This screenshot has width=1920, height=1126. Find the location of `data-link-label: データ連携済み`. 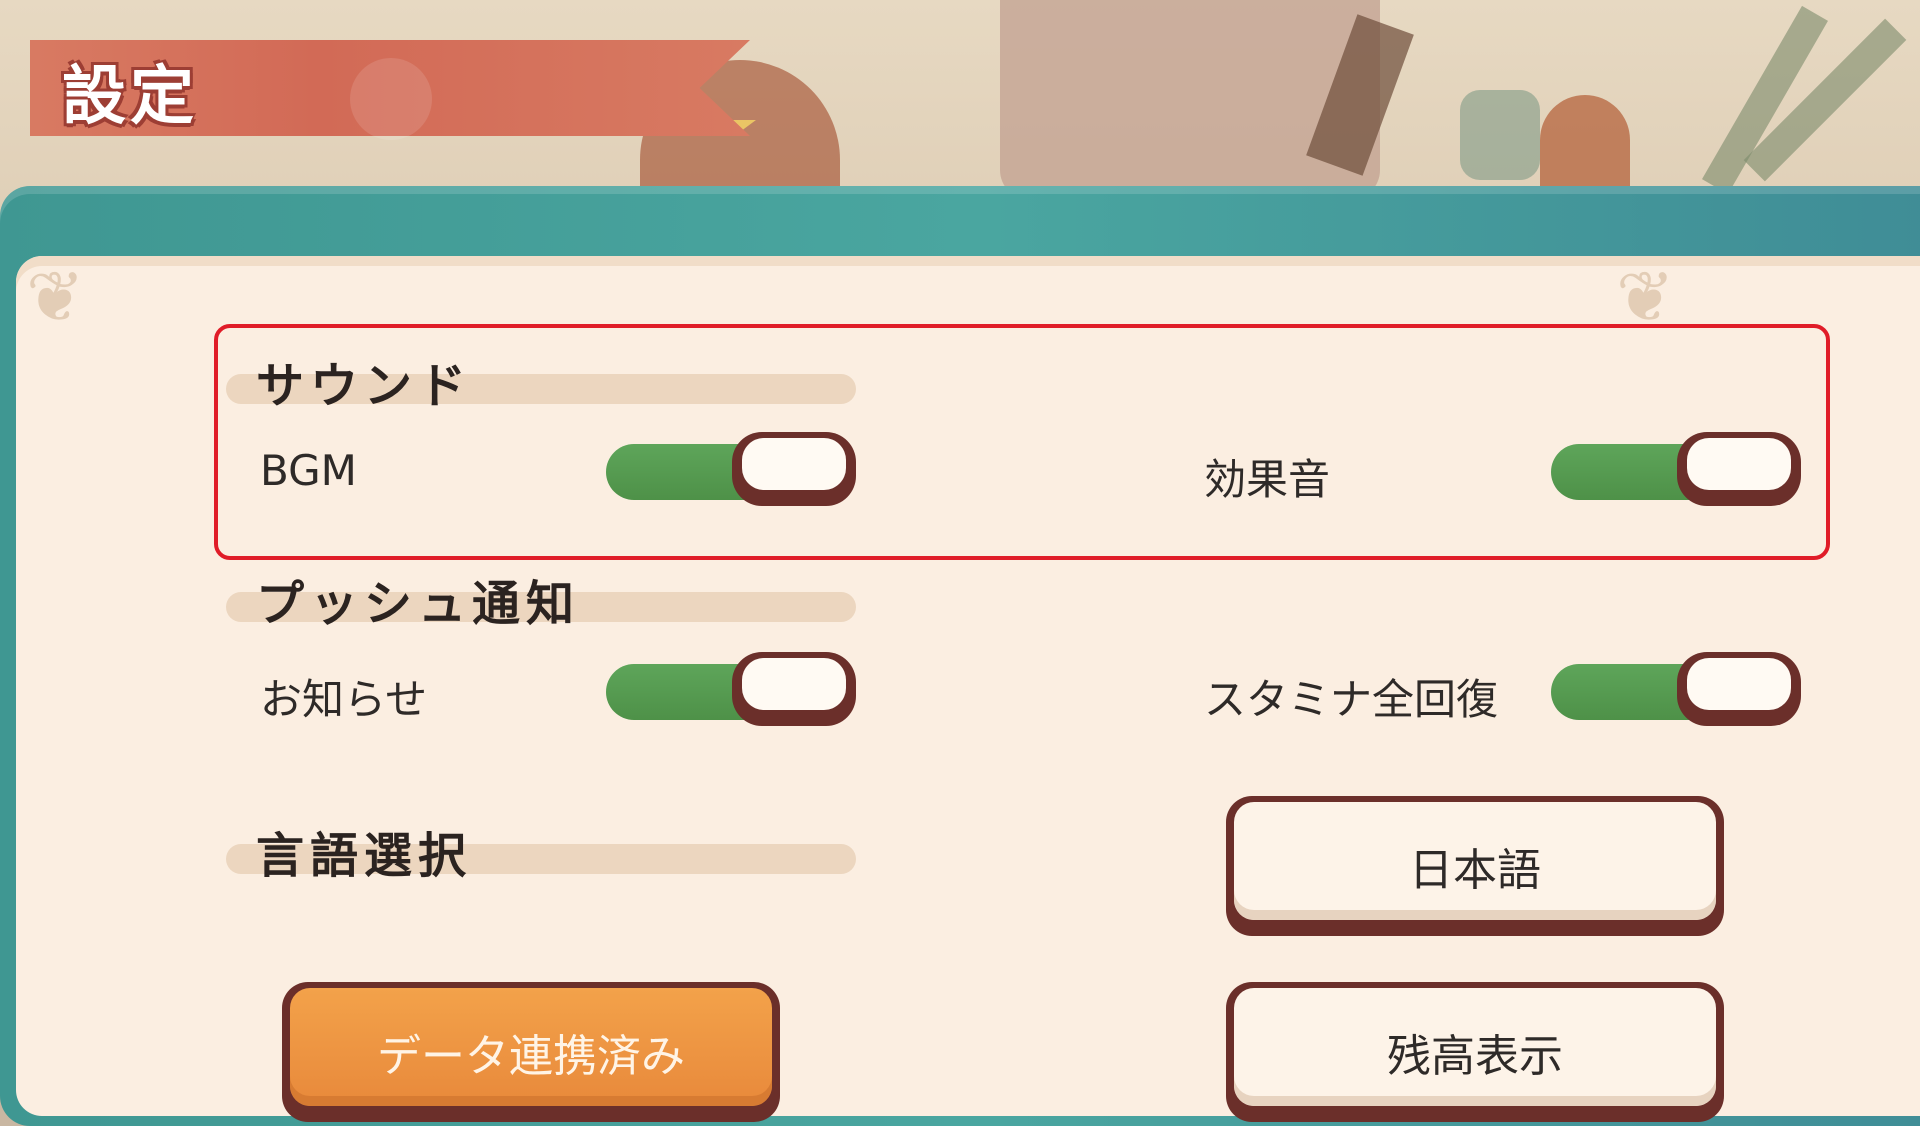

data-link-label: データ連携済み is located at coordinates (531, 1056).